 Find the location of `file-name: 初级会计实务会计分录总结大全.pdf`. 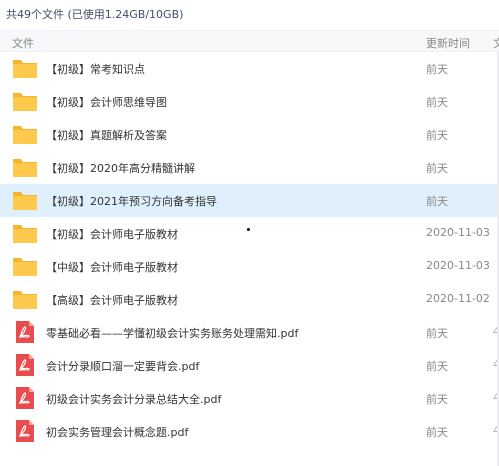

file-name: 初级会计实务会计分录总结大全.pdf is located at coordinates (133, 399).